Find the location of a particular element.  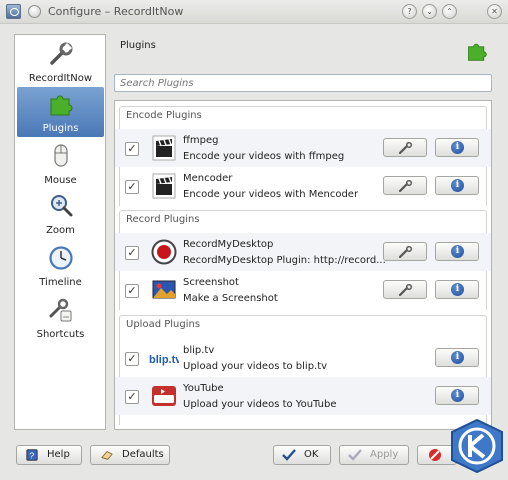

help-book-icon: ? is located at coordinates (32, 455).